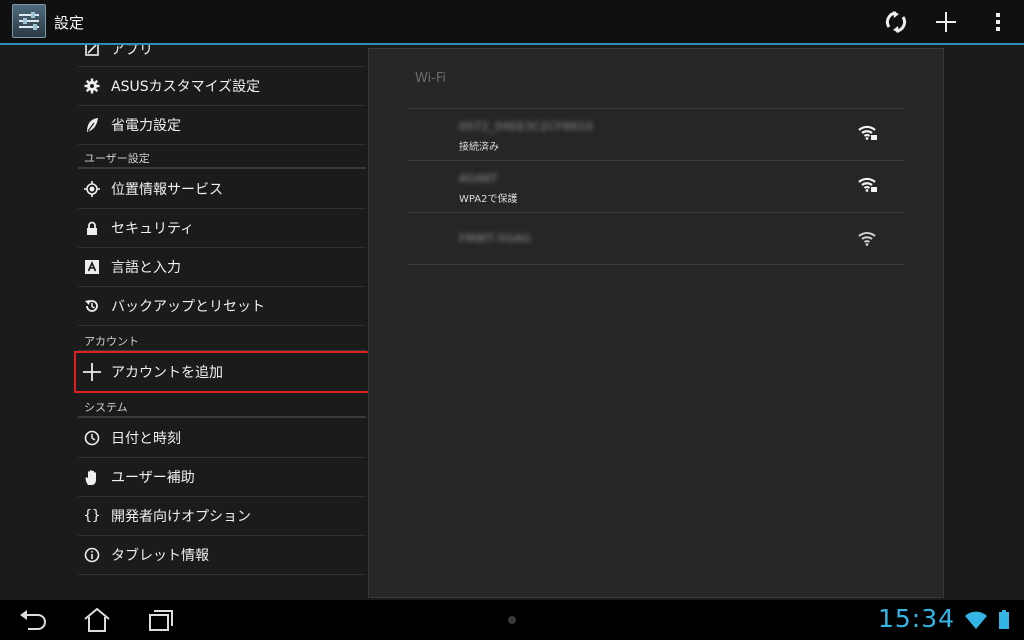 This screenshot has width=1024, height=640. Describe the element at coordinates (656, 238) in the screenshot. I see `wifi-network-row: FMWT-5GAG` at that location.